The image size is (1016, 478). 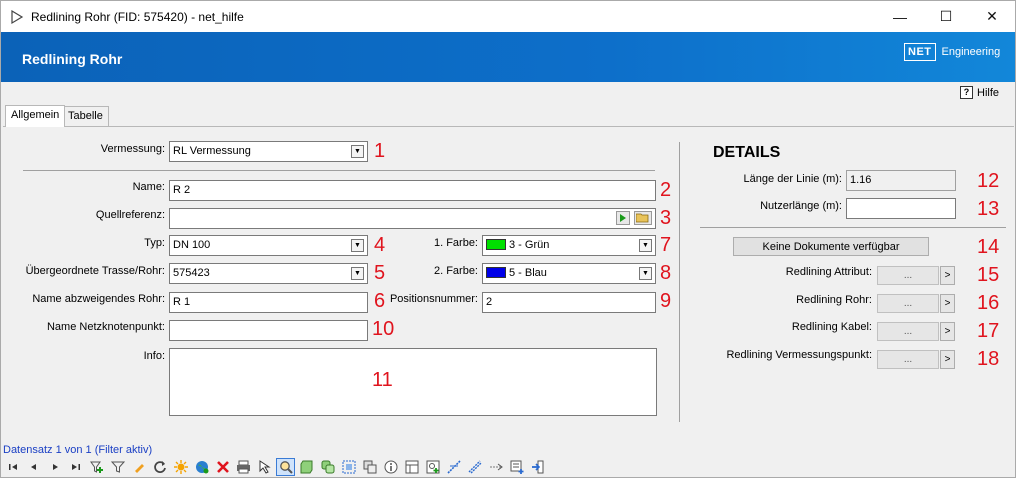 I want to click on typ-select: DN 100 ▼, so click(x=268, y=245).